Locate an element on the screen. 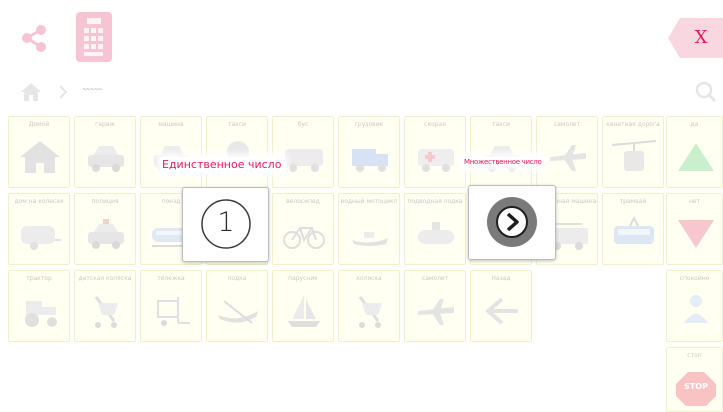 The width and height of the screenshot is (723, 412). singular-value: 1 is located at coordinates (226, 222).